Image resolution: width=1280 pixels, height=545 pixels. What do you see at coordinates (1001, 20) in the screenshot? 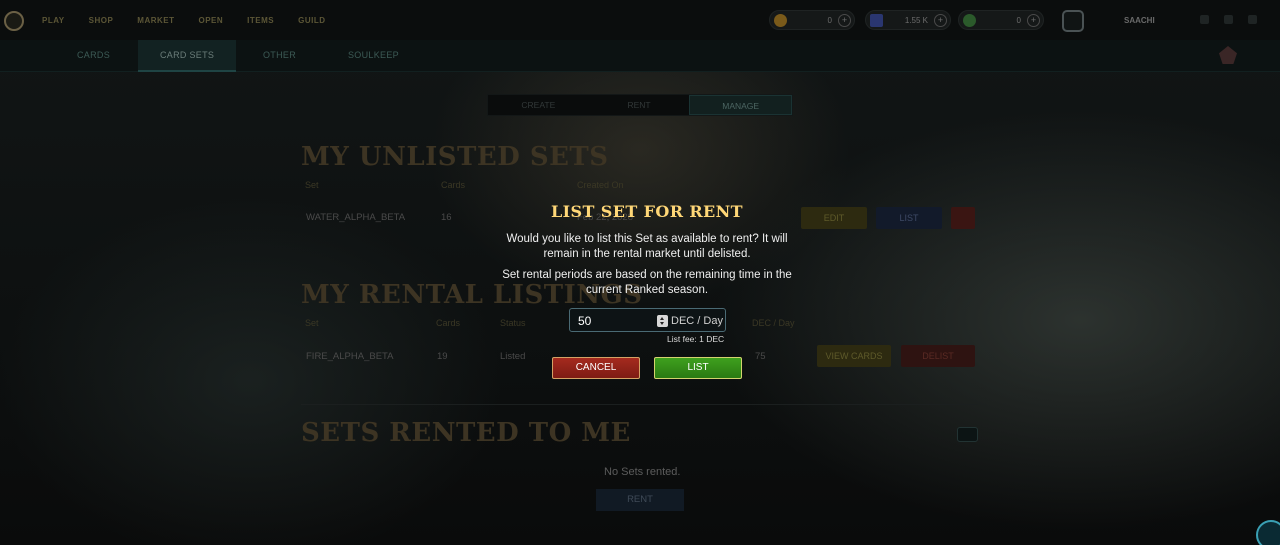
I see `feather-balance: 0 +` at bounding box center [1001, 20].